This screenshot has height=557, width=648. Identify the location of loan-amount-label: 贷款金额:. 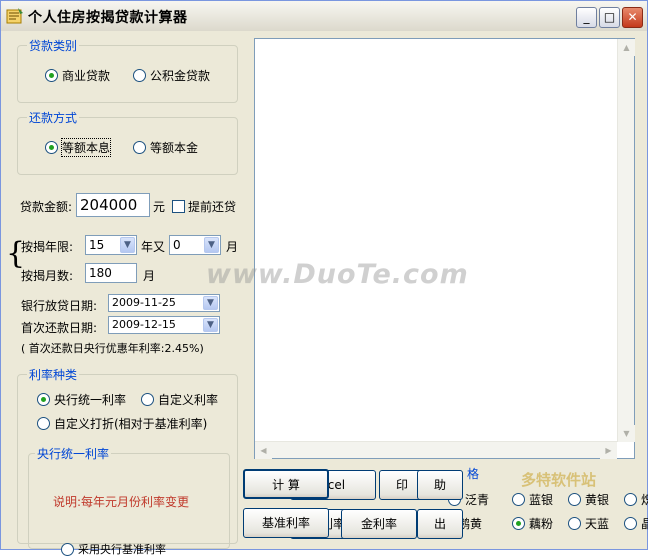
(46, 207).